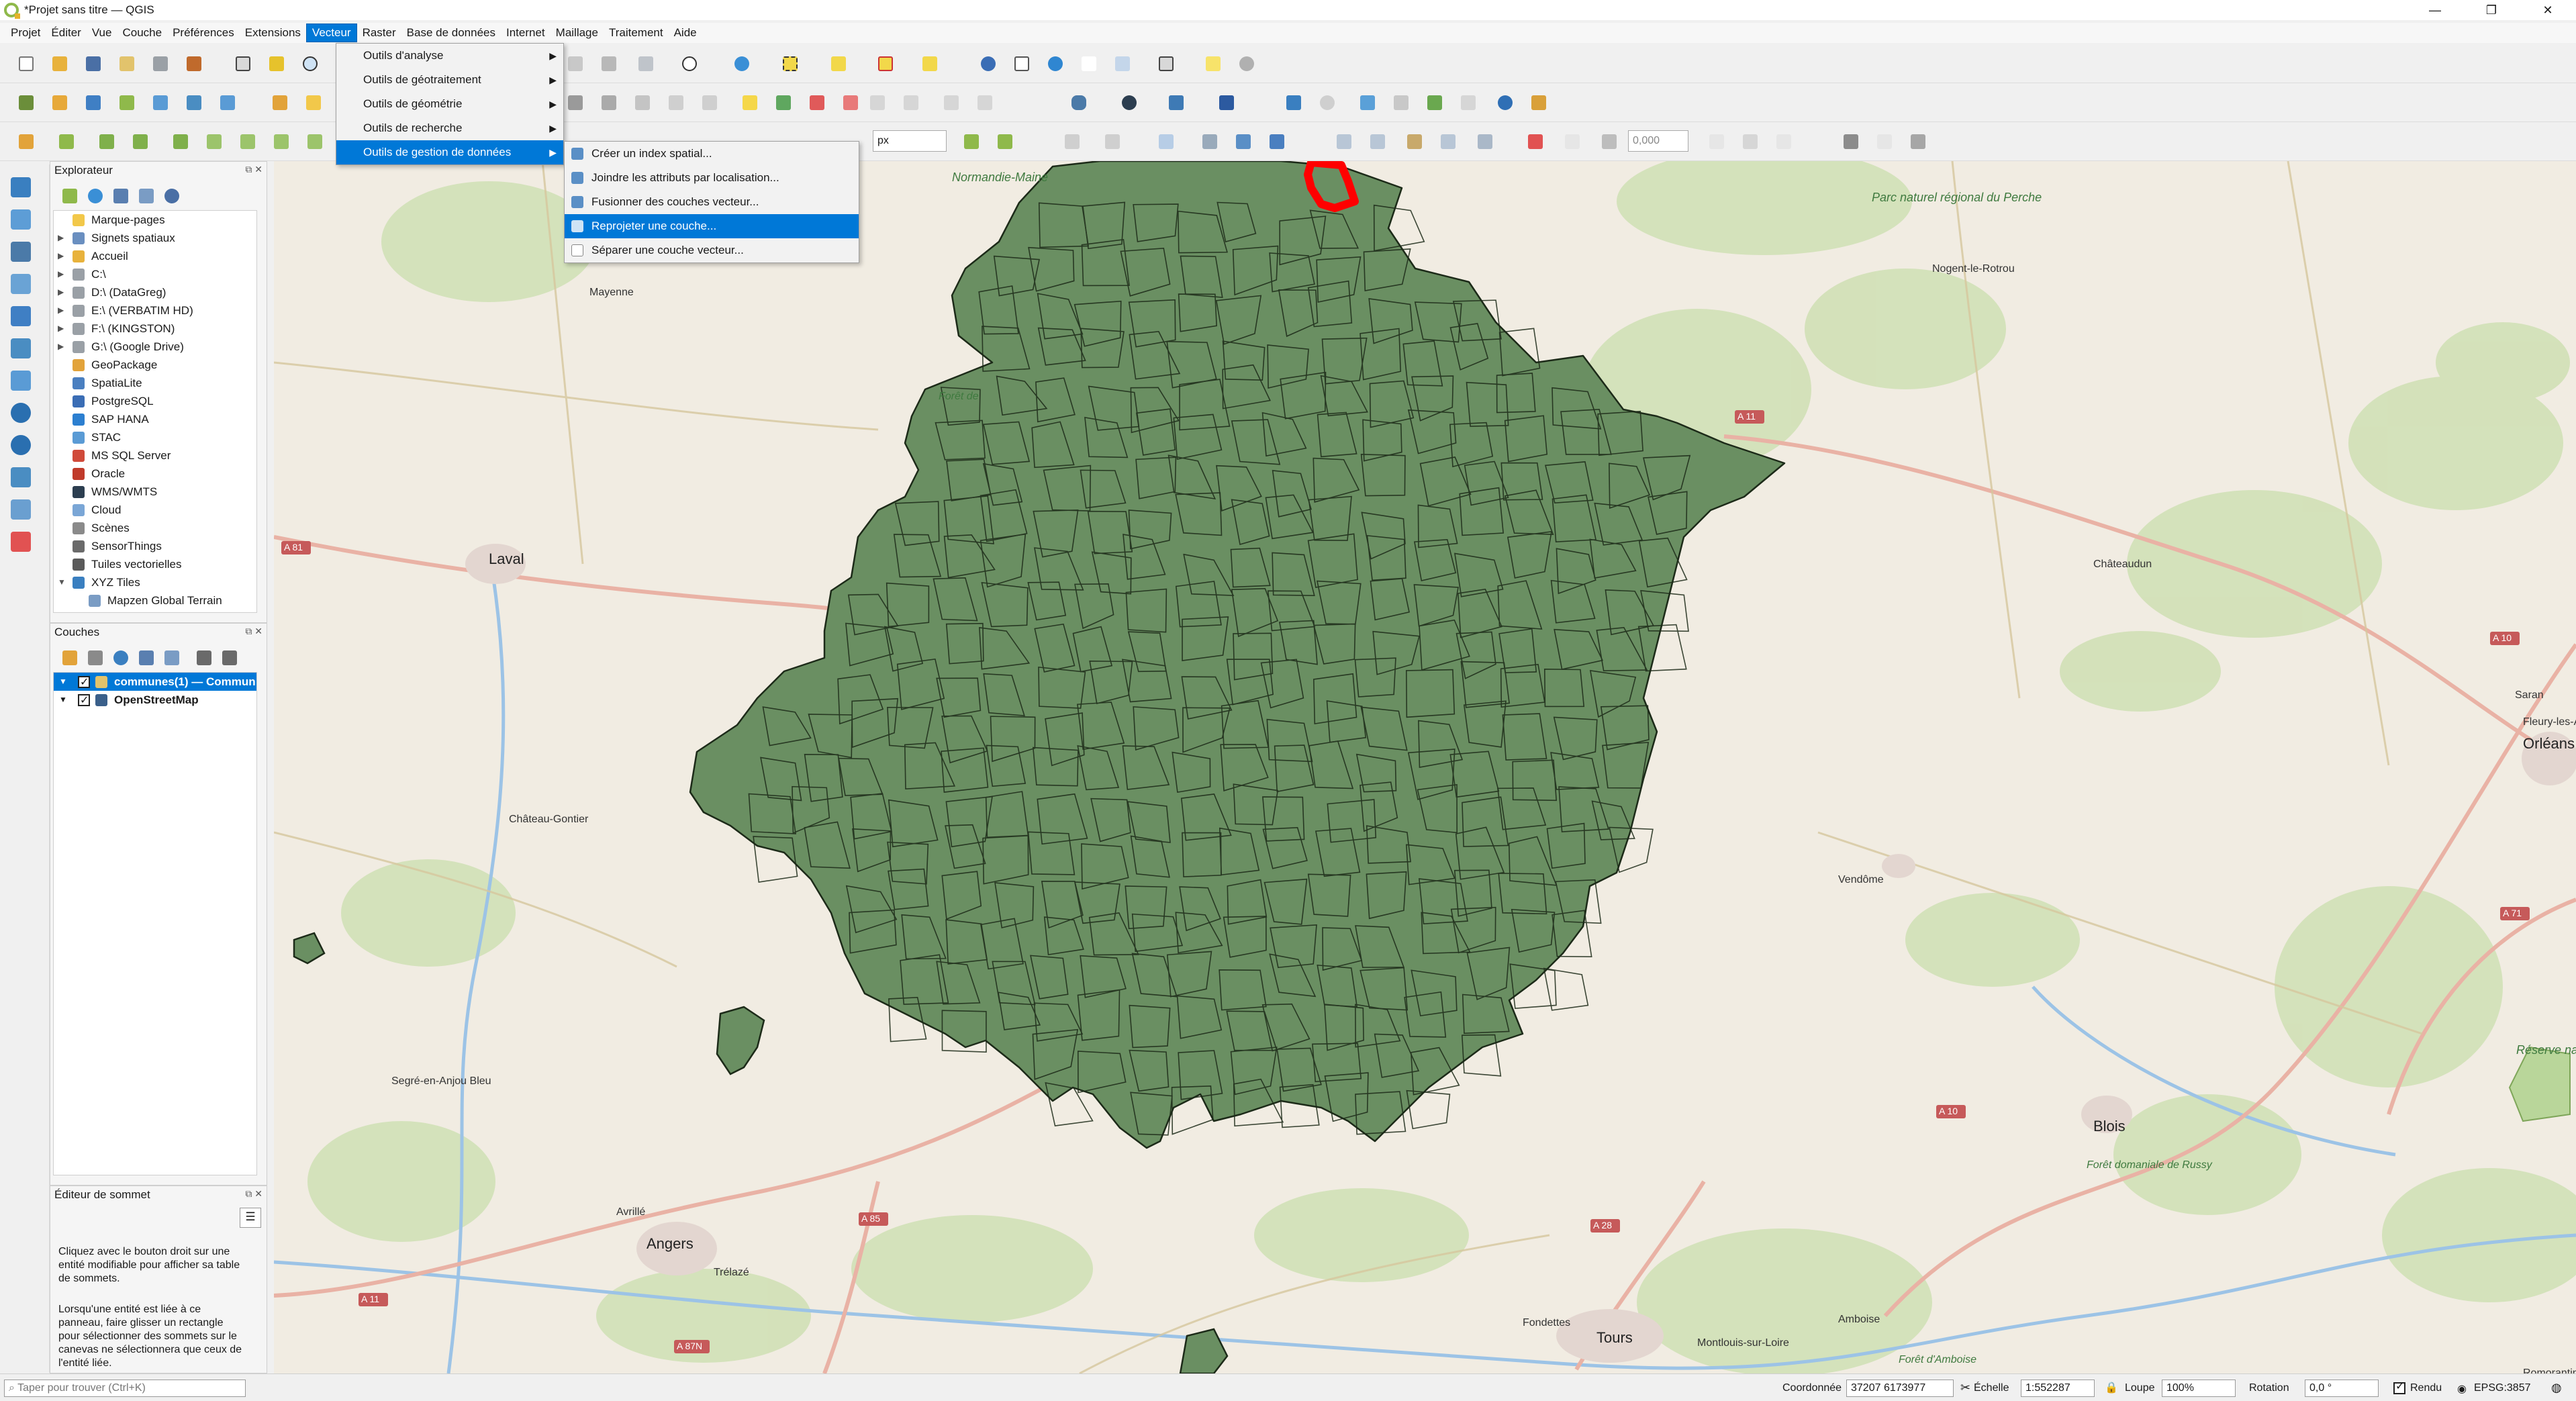 This screenshot has height=1401, width=2576. Describe the element at coordinates (160, 102) in the screenshot. I see `raster-icon` at that location.